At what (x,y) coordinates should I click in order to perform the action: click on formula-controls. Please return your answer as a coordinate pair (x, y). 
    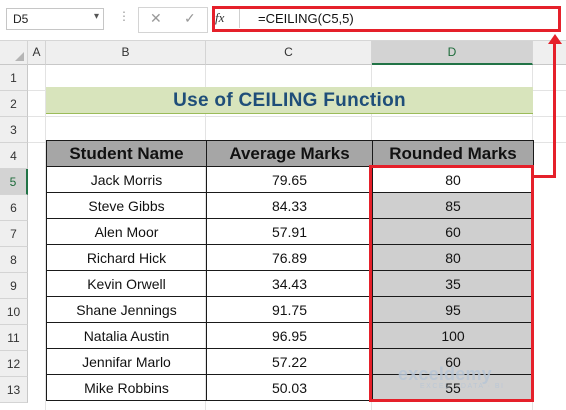
    Looking at the image, I should click on (173, 20).